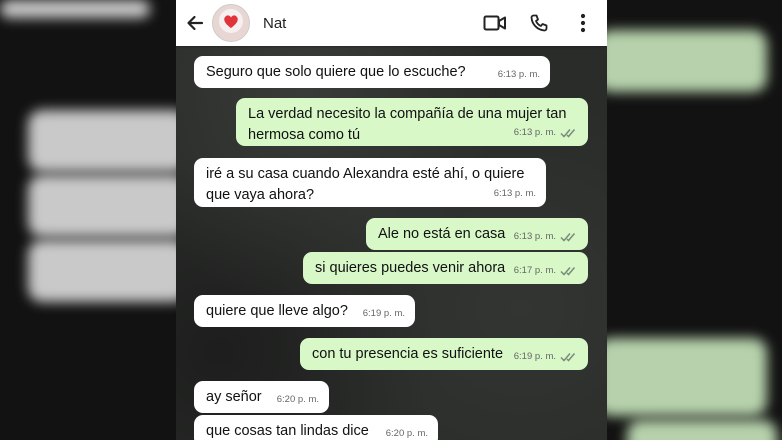 This screenshot has height=440, width=782. I want to click on message-incoming: que cosas tan lindas dice 6:20 p. m., so click(316, 427).